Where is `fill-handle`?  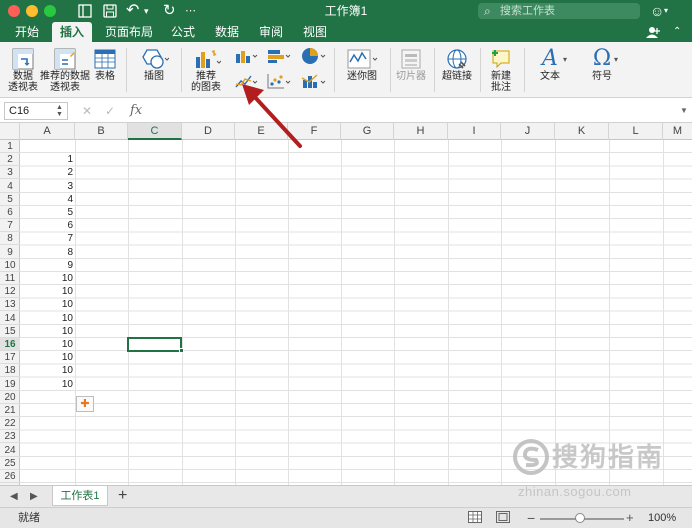
fill-handle is located at coordinates (181, 350).